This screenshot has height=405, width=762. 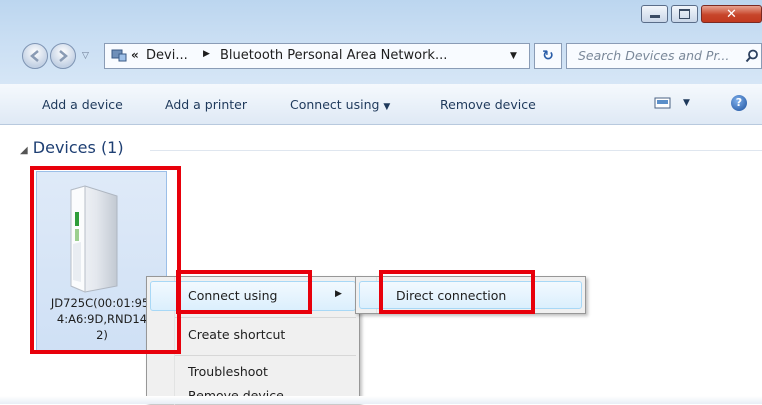 I want to click on view-options-dropdown-icon: ▼, so click(x=686, y=103).